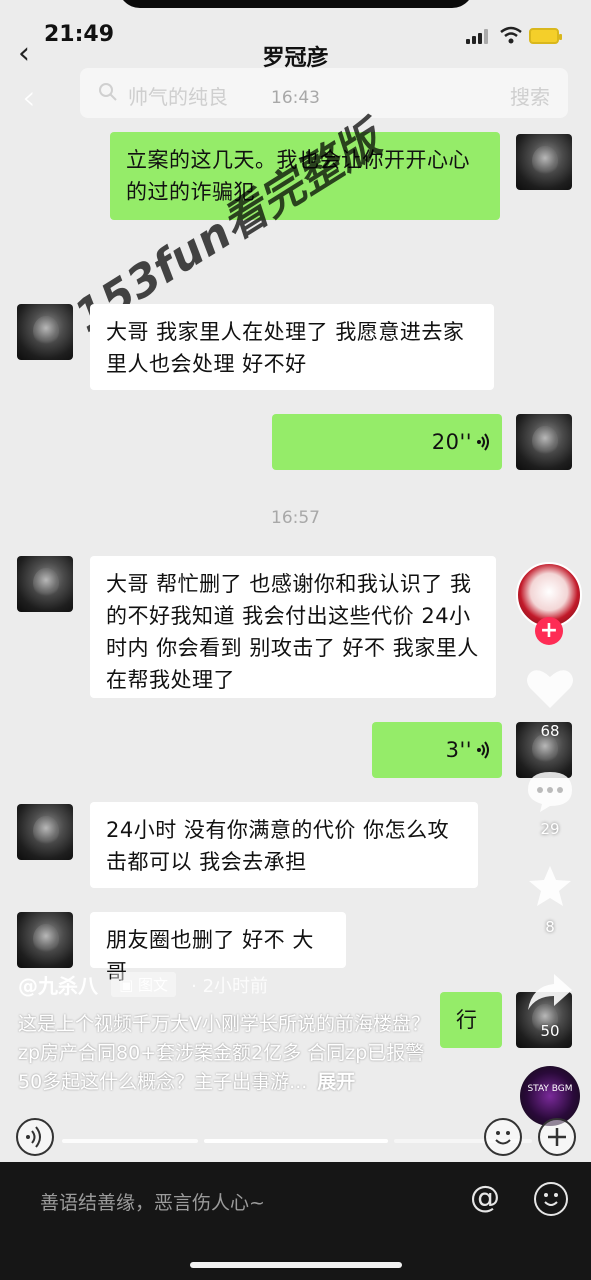  What do you see at coordinates (129, 985) in the screenshot?
I see `image-text-icon: ▣` at bounding box center [129, 985].